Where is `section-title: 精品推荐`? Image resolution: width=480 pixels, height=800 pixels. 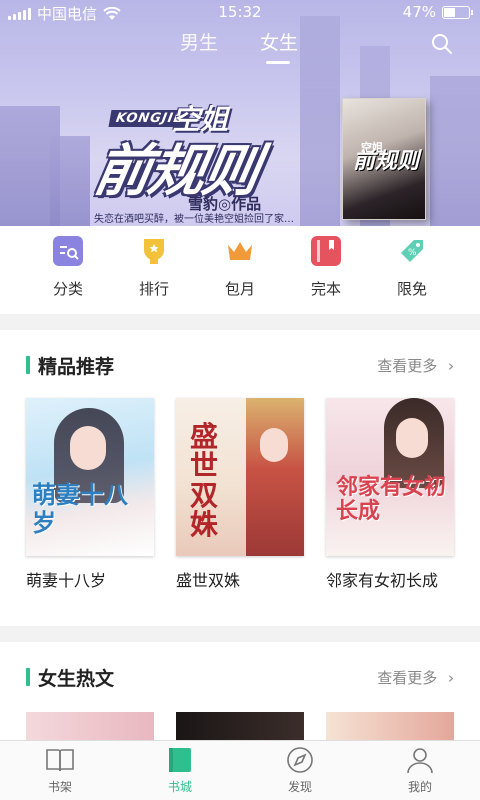
section-title: 精品推荐 is located at coordinates (76, 367).